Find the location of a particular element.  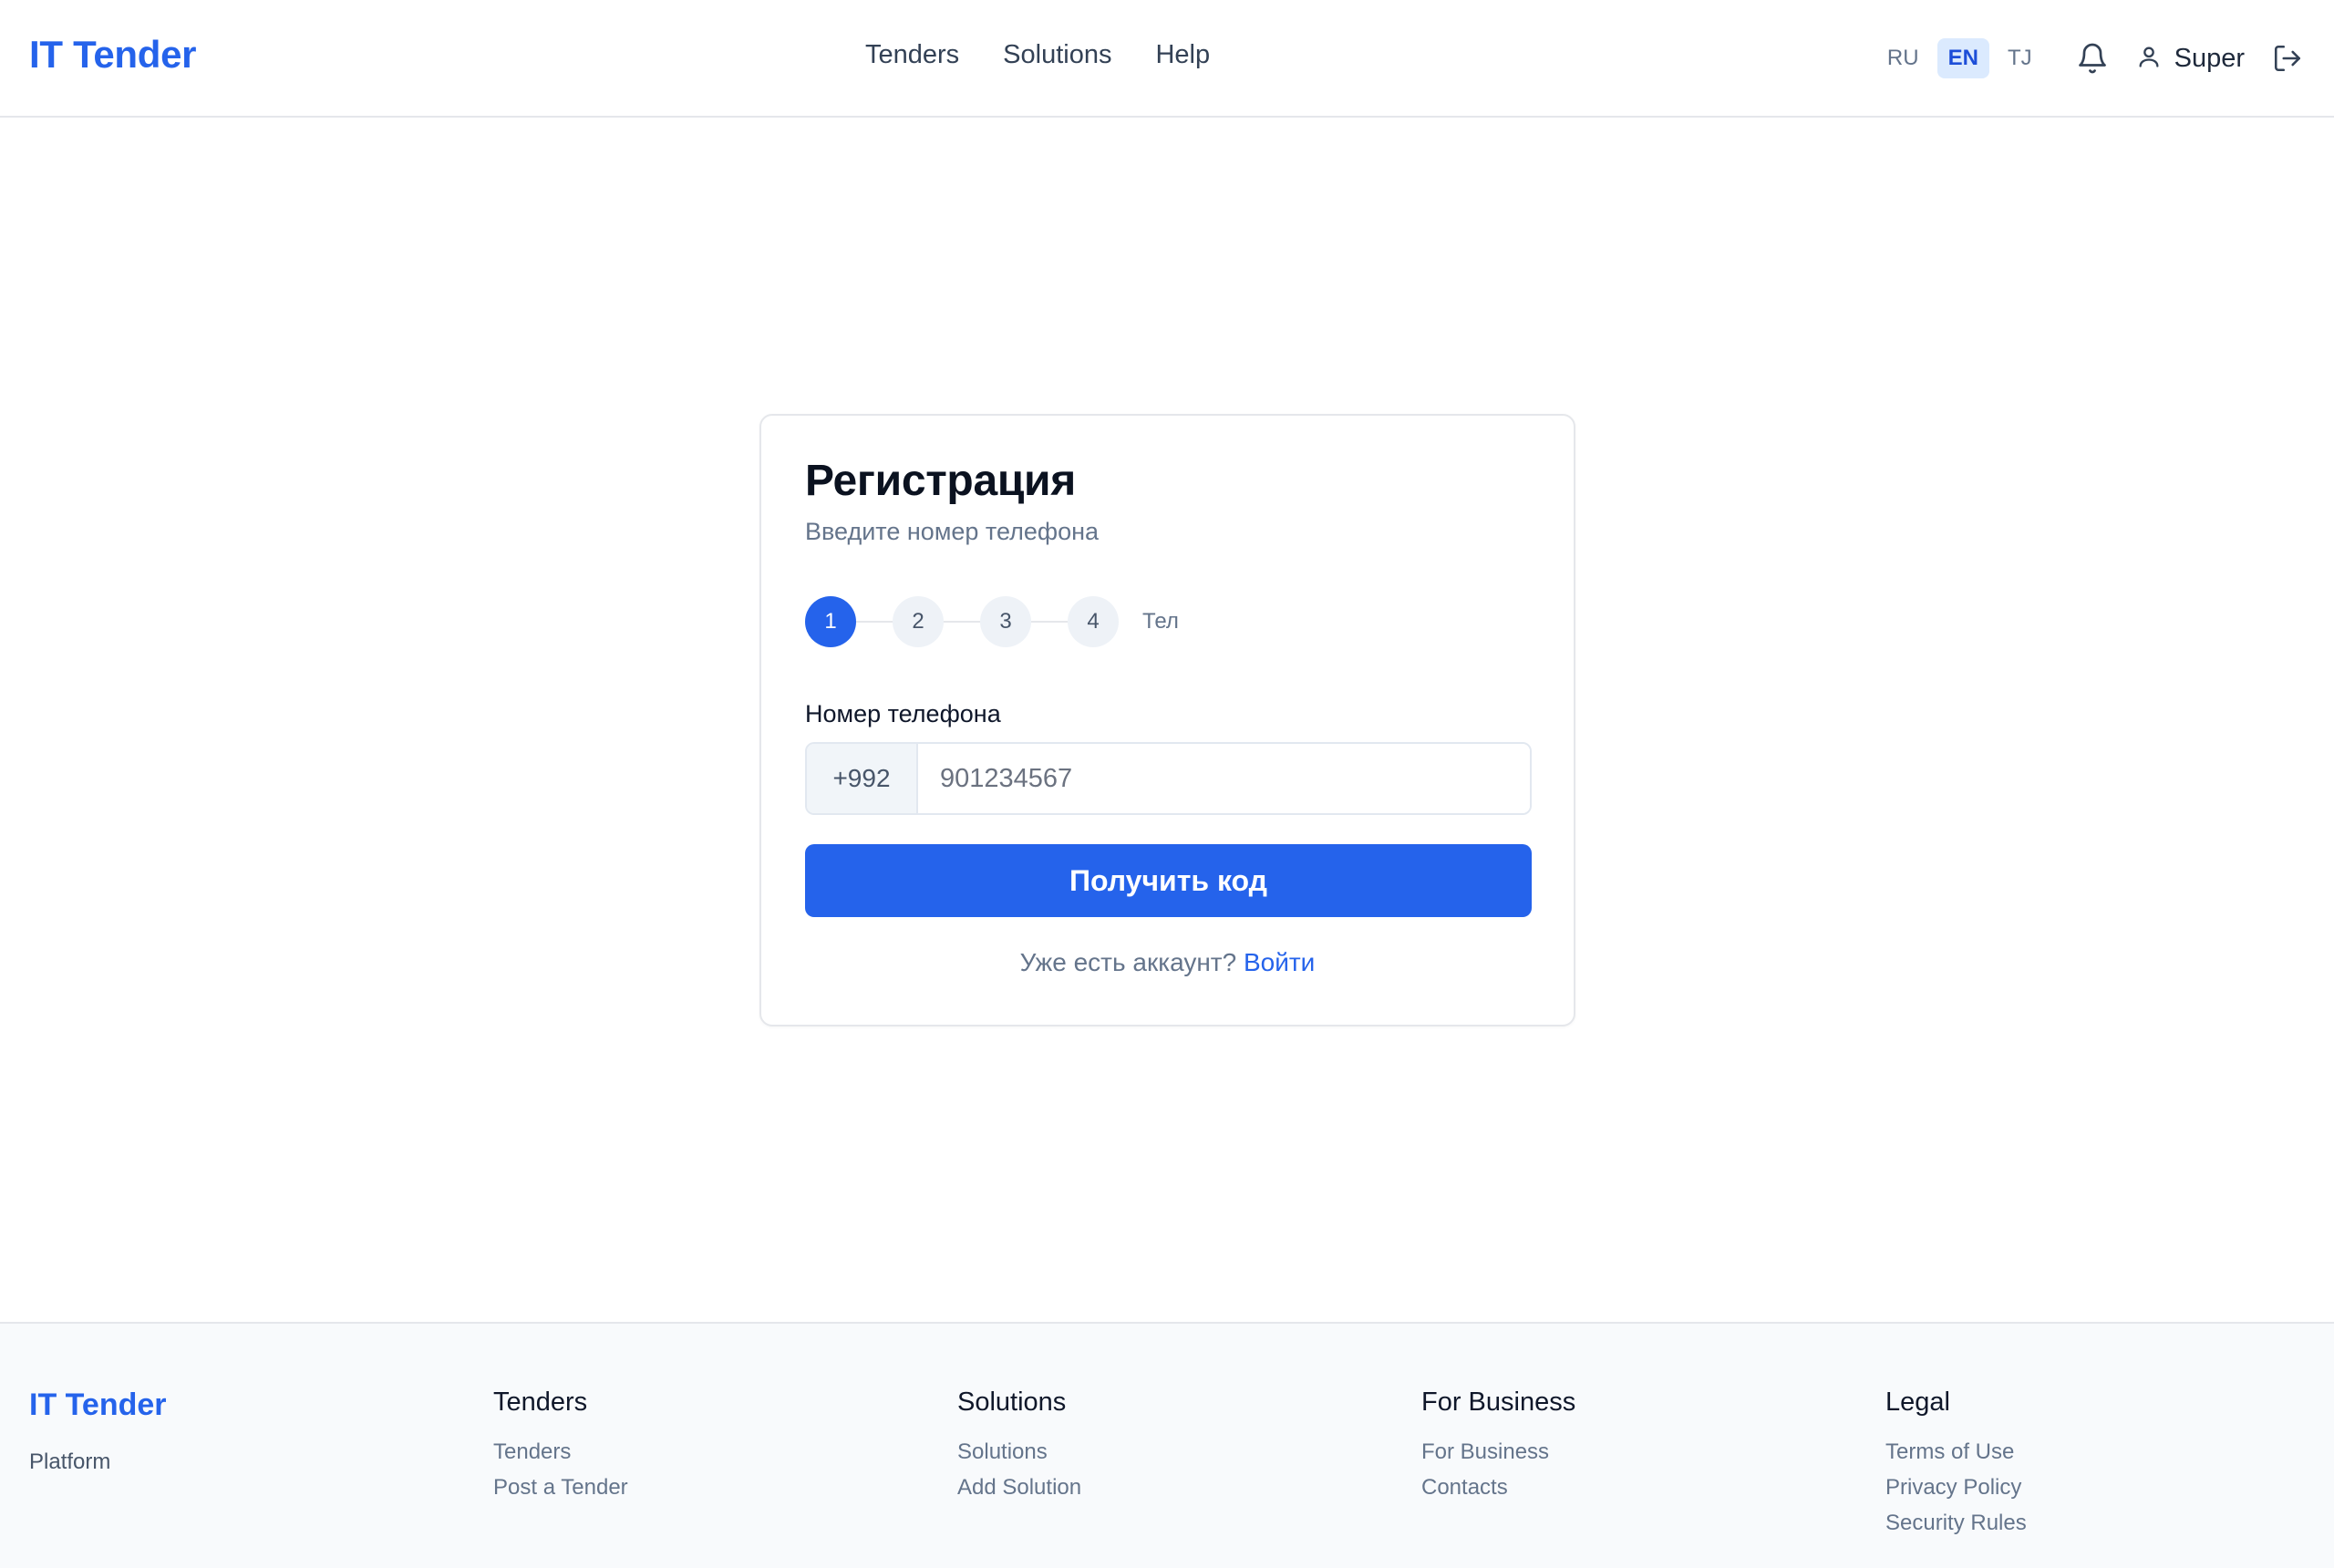

footer-col-title: Solutions is located at coordinates (1012, 1402).